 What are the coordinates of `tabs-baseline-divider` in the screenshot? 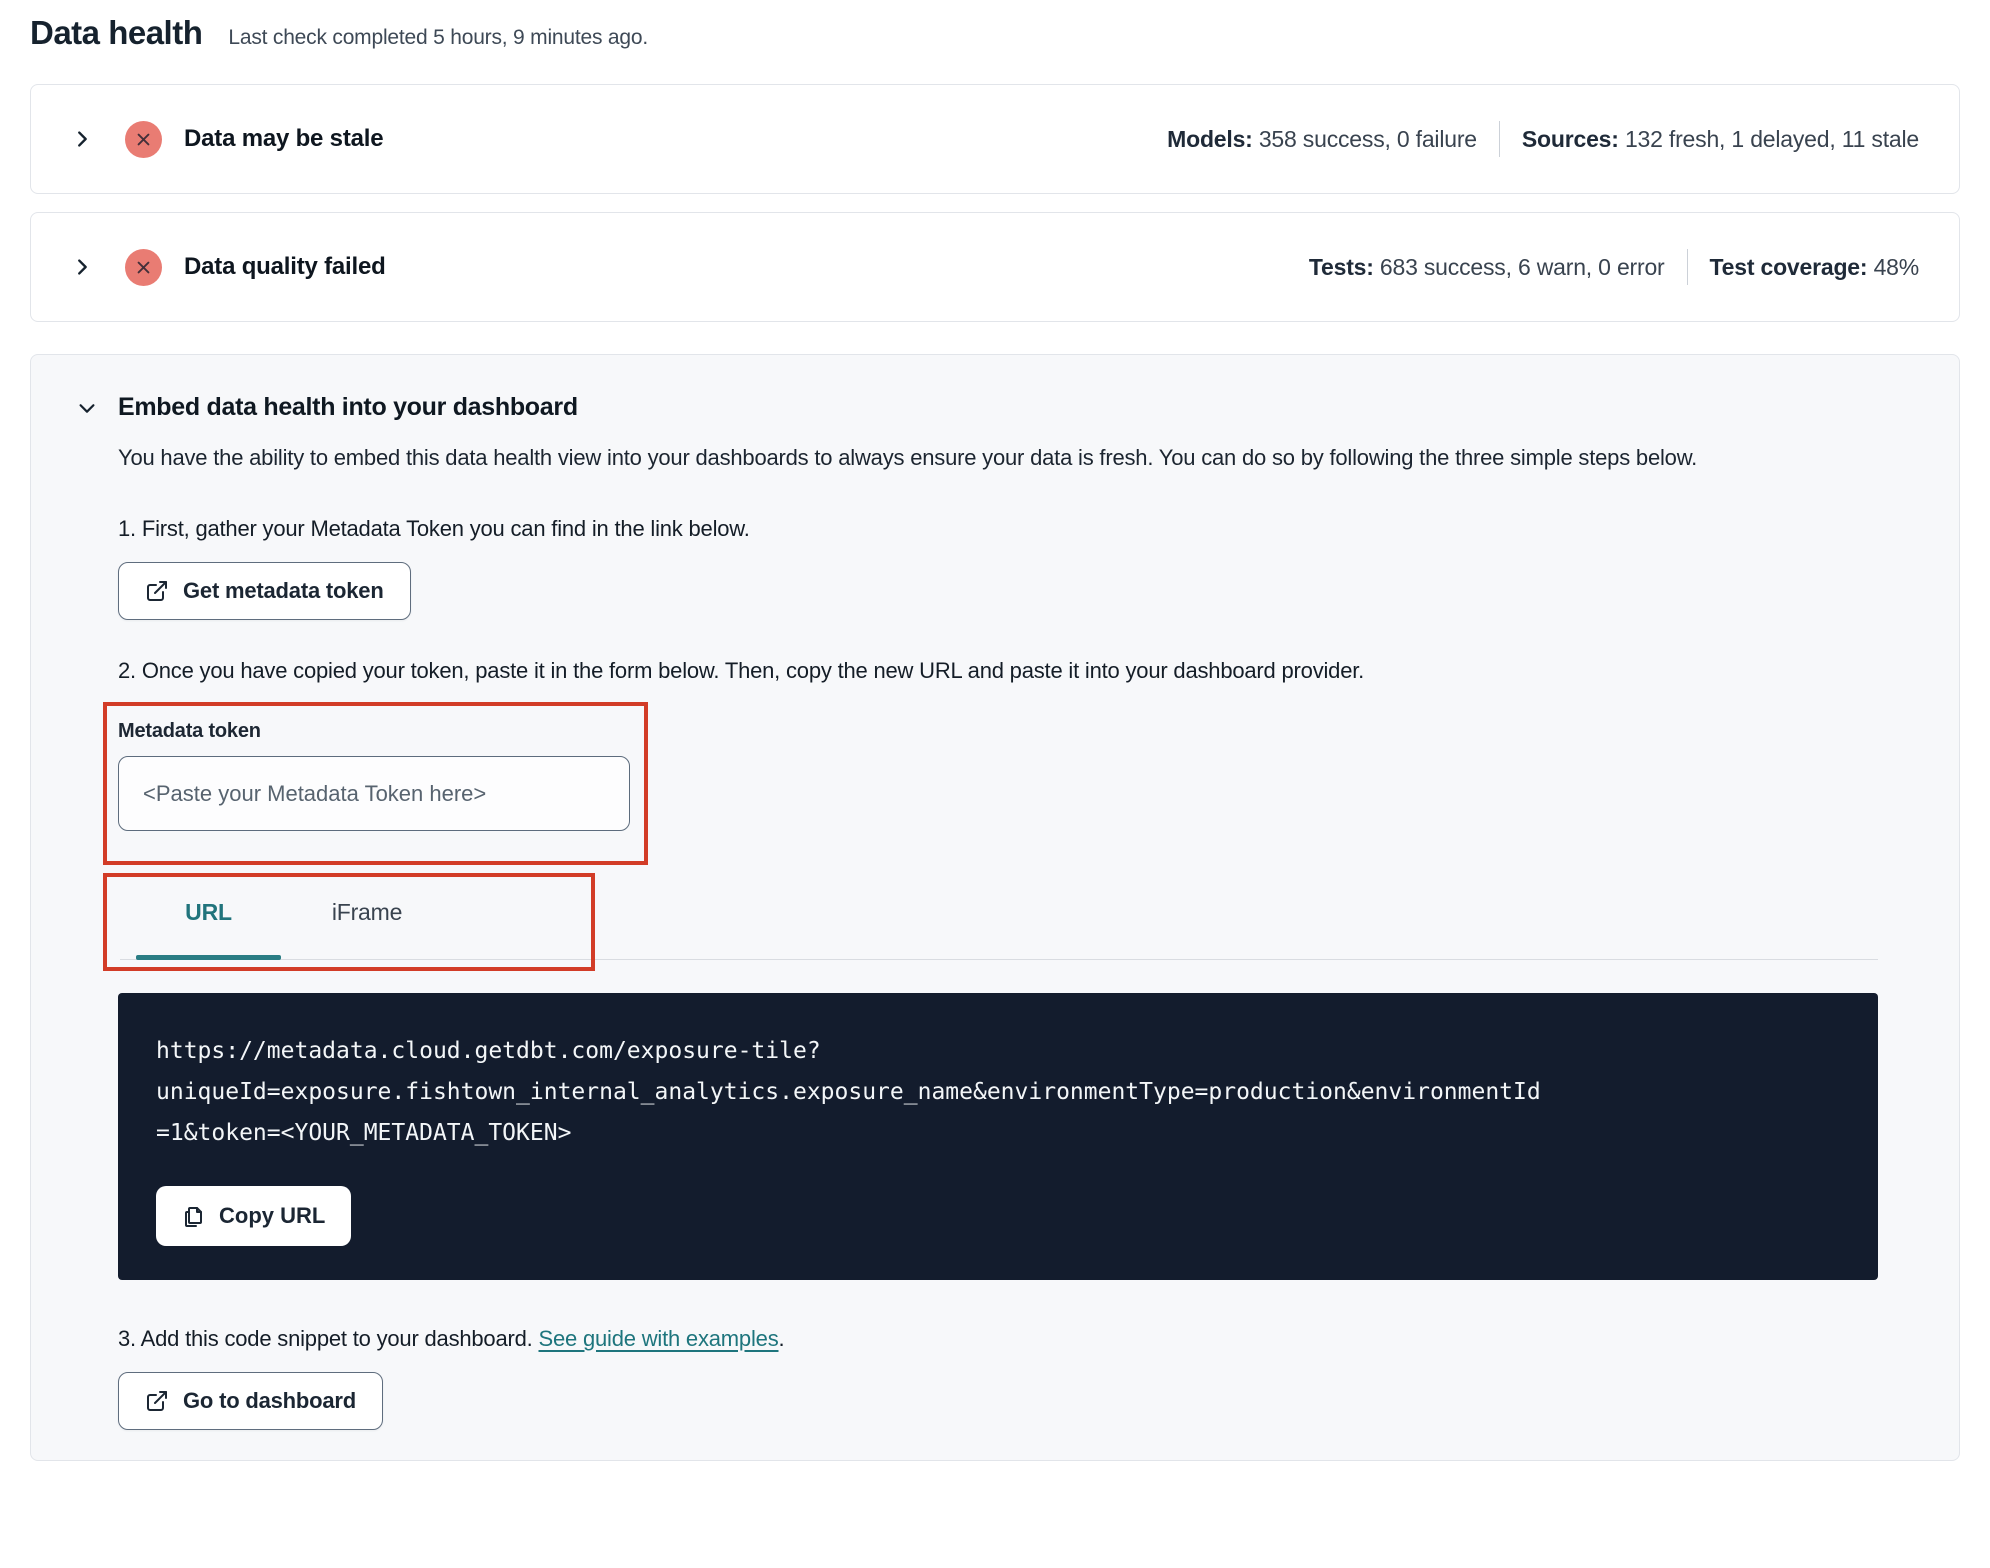 It's located at (999, 959).